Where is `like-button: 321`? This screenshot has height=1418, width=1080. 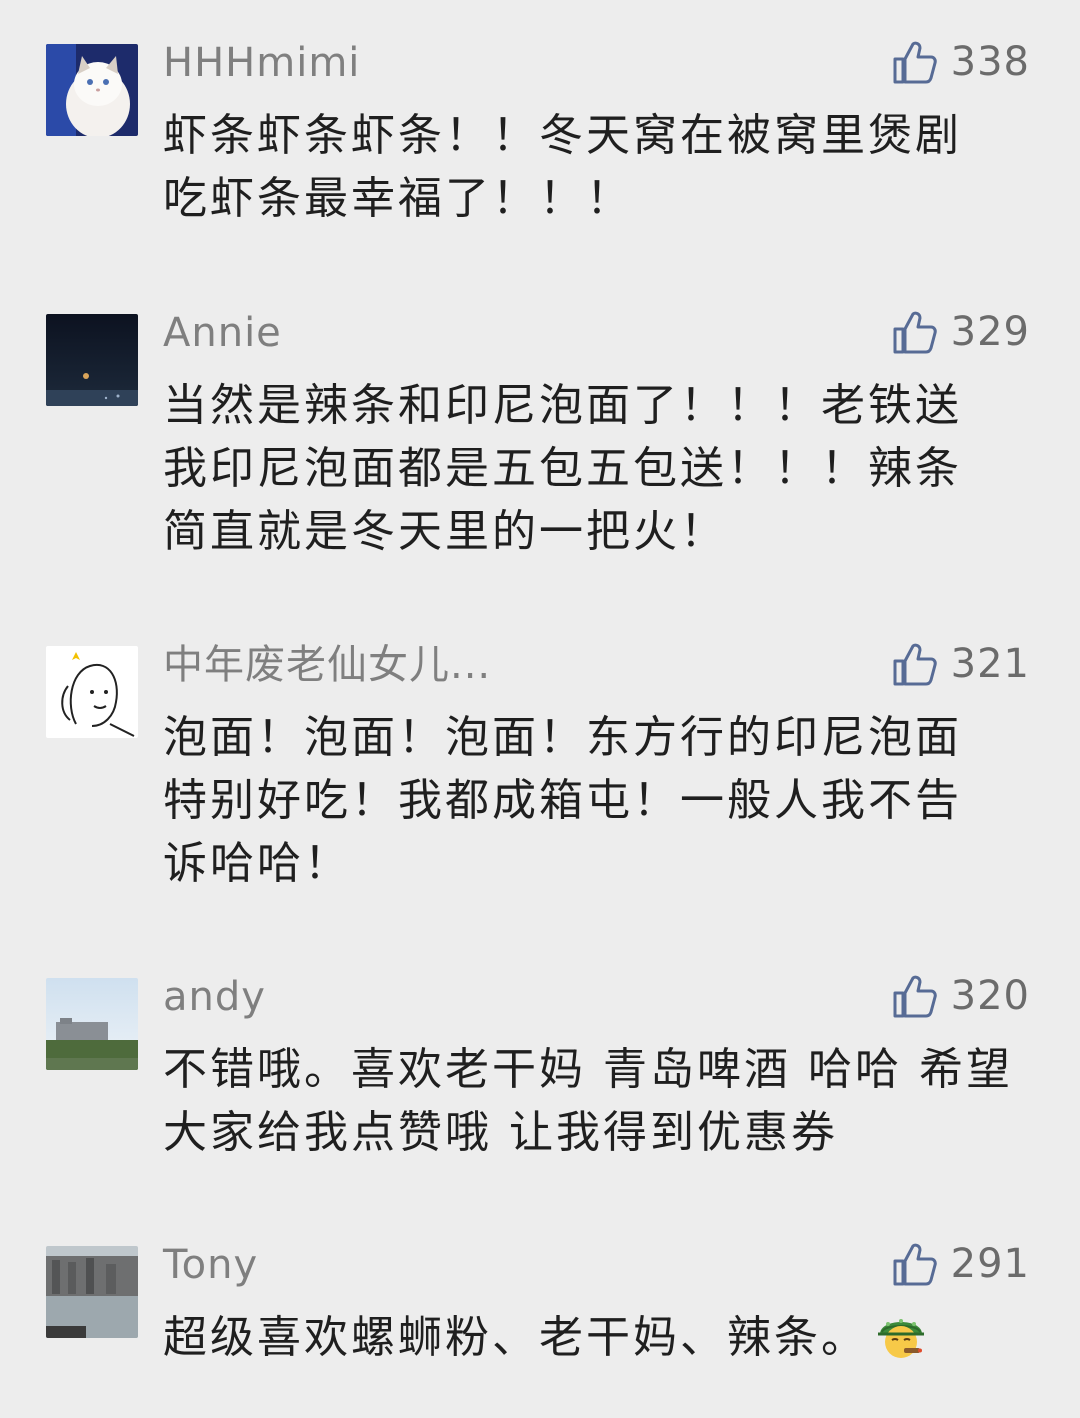 like-button: 321 is located at coordinates (960, 664).